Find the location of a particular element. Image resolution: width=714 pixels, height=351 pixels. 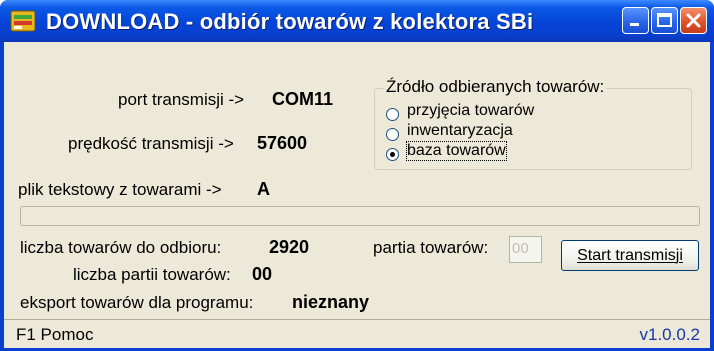

status-bar: F1 Pomoc v1.0.0.2 is located at coordinates (357, 333).